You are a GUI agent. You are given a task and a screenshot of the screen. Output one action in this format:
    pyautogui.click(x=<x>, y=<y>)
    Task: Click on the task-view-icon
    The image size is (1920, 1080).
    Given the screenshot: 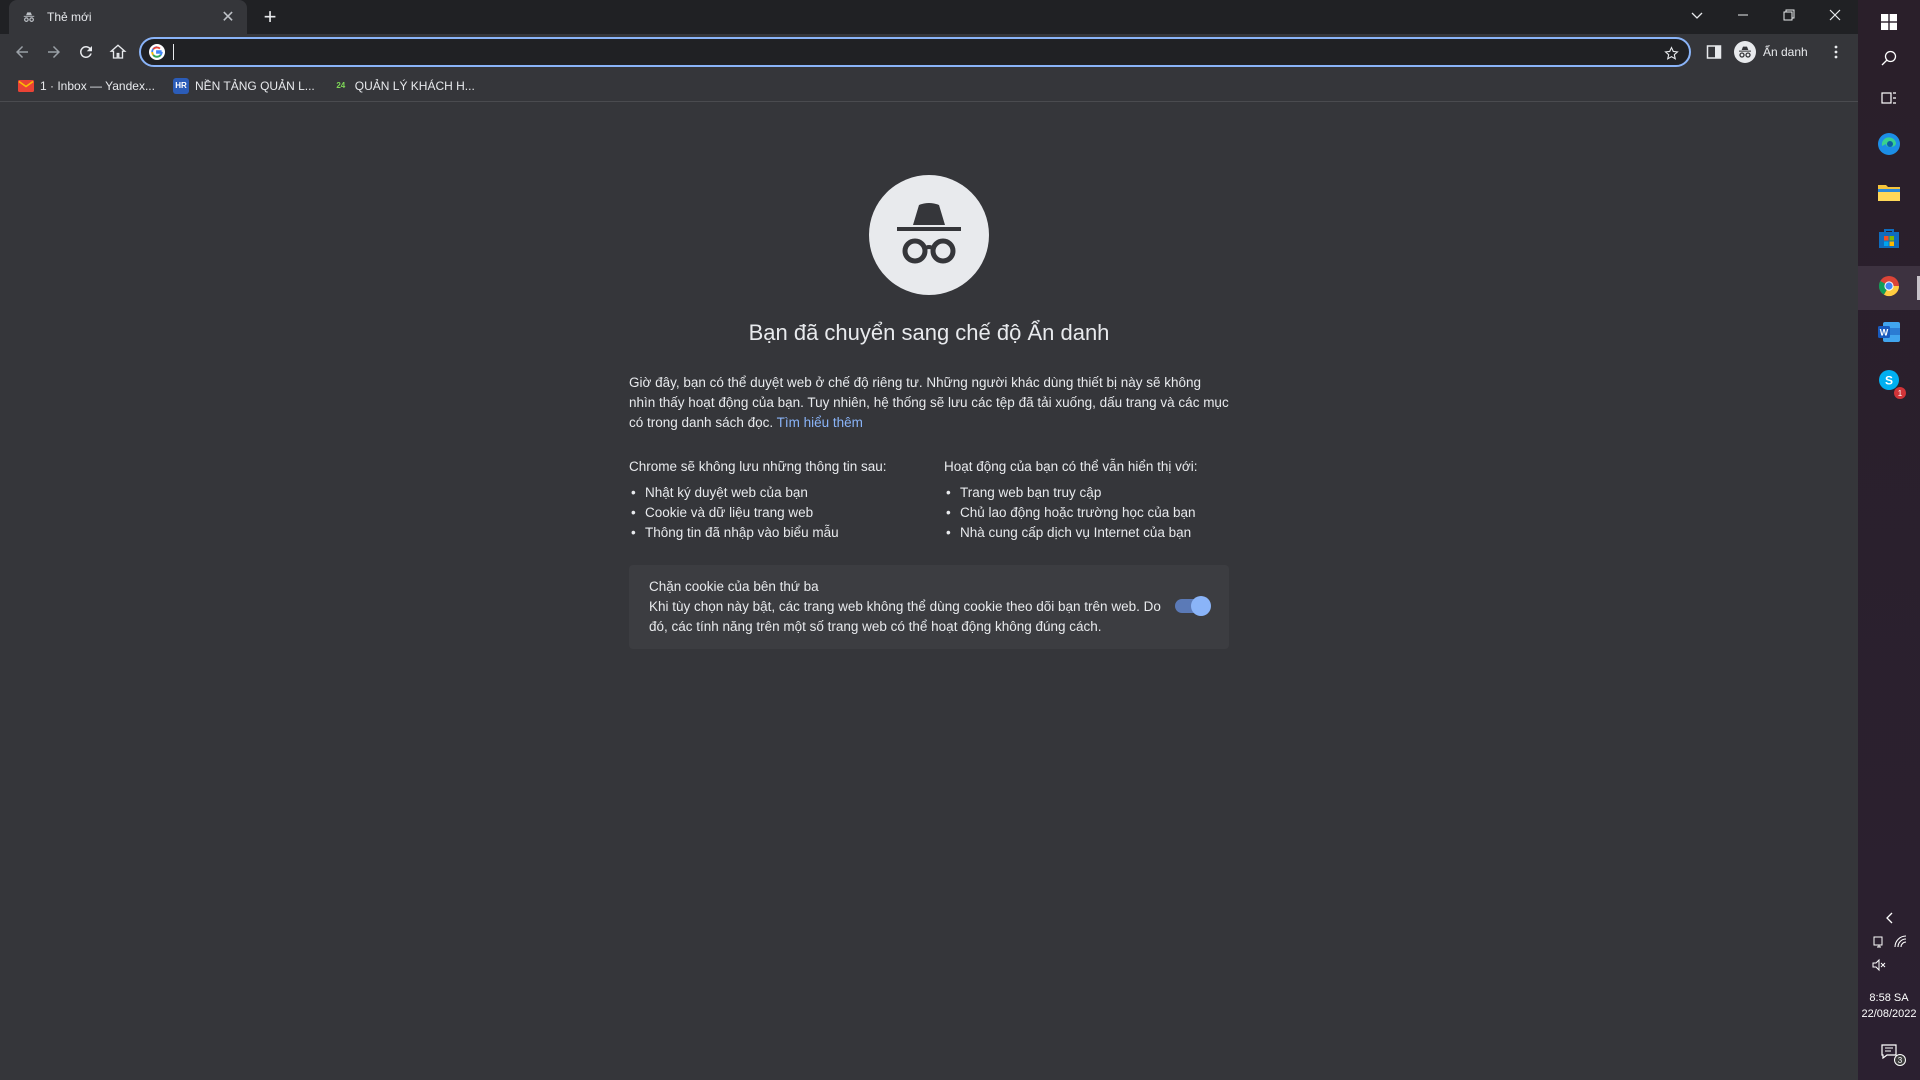 What is the action you would take?
    pyautogui.click(x=1889, y=100)
    